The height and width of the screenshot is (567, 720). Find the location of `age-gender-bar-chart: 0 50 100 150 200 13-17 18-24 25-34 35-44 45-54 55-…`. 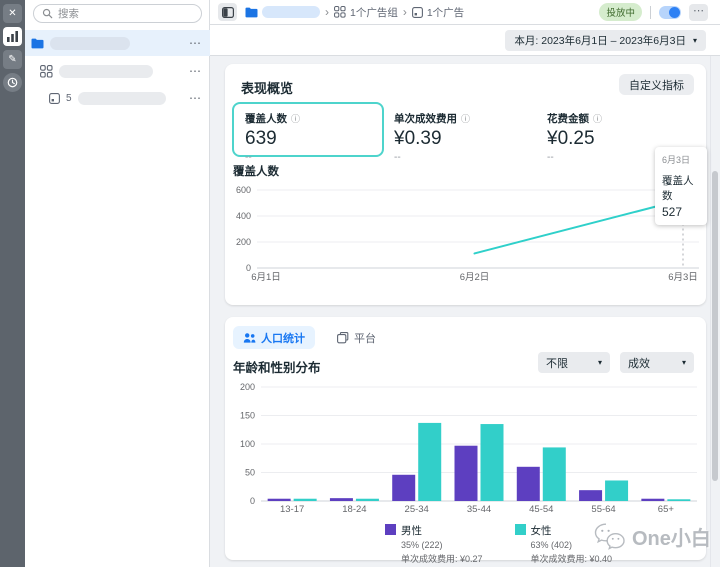

age-gender-bar-chart: 0 50 100 150 200 13-17 18-24 25-34 35-44 45-54 55-… is located at coordinates (468, 448).